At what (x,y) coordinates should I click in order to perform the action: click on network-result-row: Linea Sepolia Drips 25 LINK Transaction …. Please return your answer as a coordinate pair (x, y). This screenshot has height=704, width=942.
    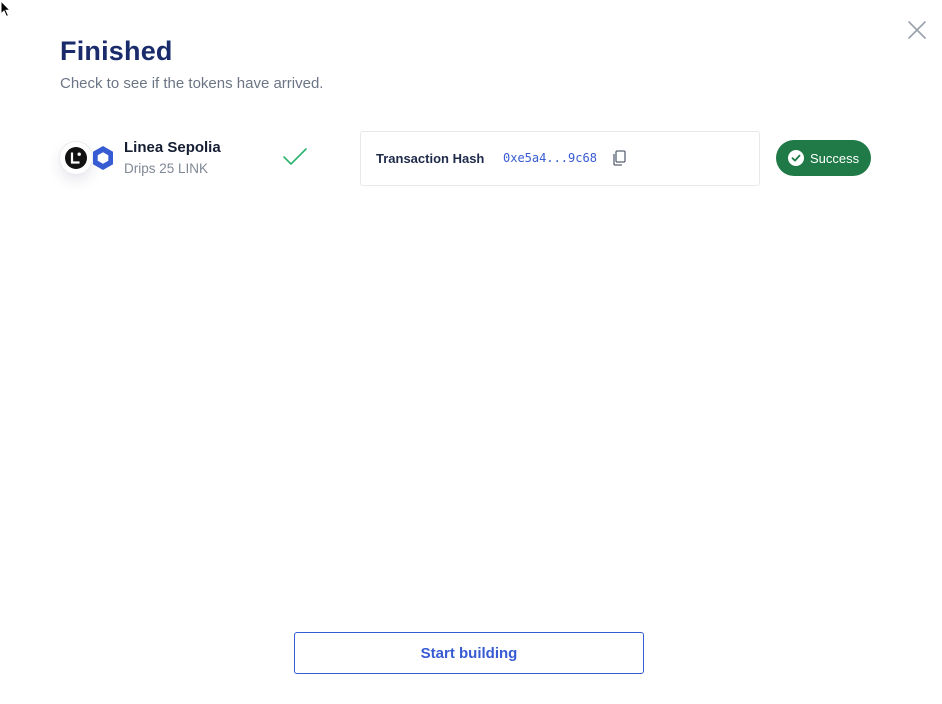
    Looking at the image, I should click on (466, 159).